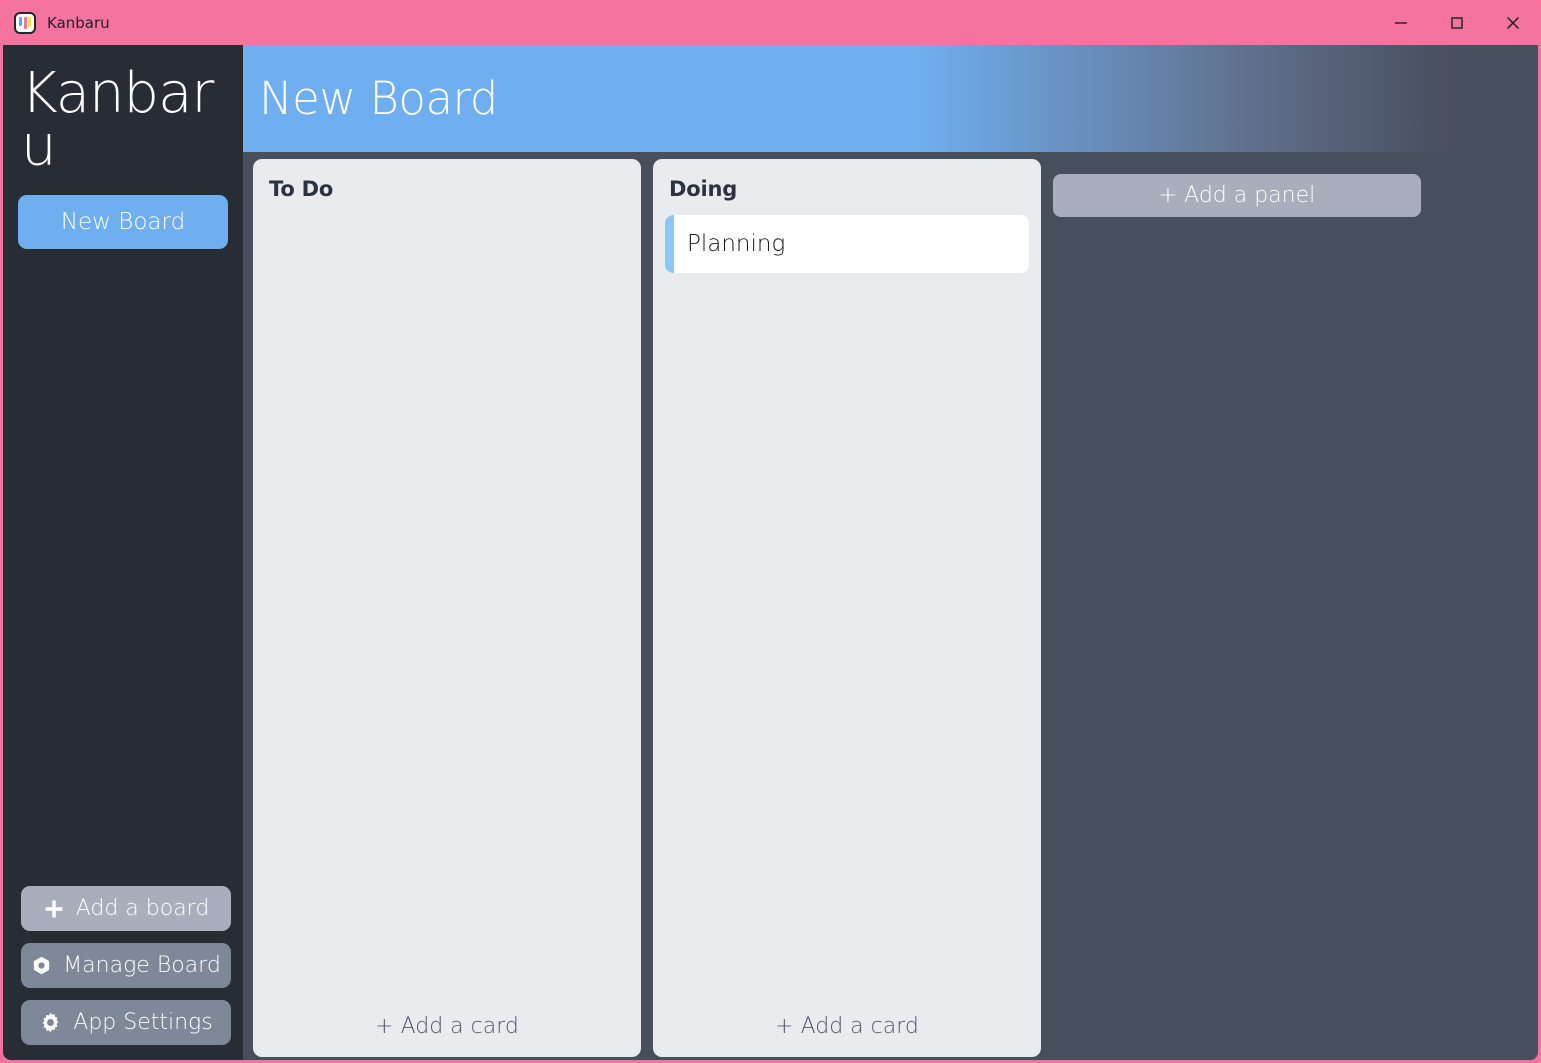  I want to click on maximize-icon, so click(1457, 22).